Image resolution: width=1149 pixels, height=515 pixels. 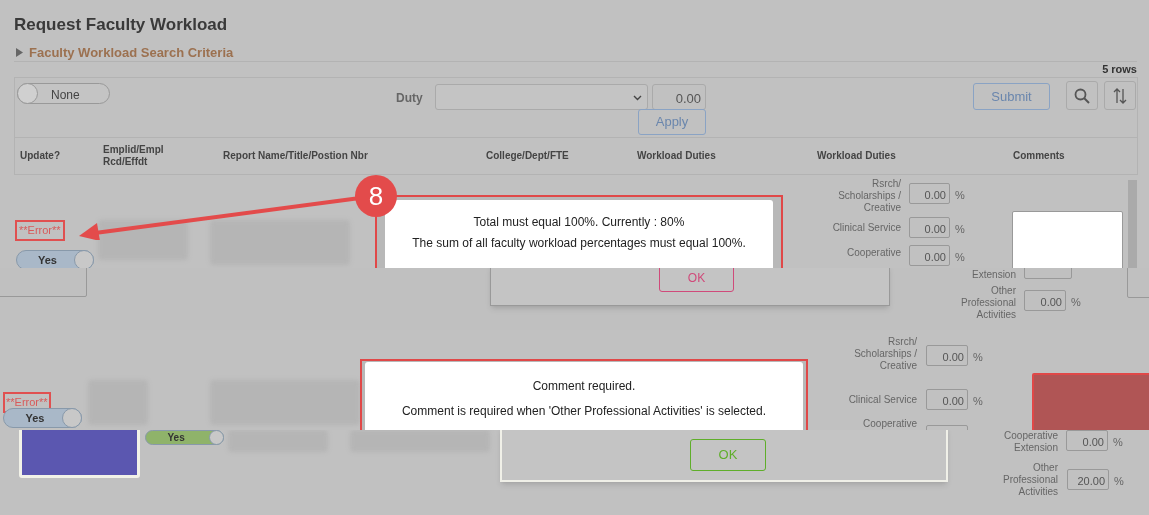 I want to click on error-label: **Error**, so click(x=40, y=230).